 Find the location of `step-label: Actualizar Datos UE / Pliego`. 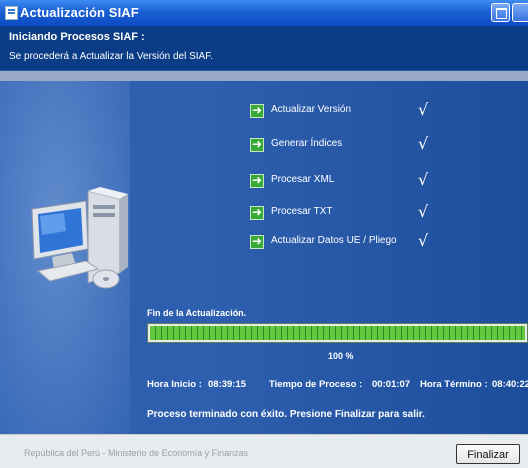

step-label: Actualizar Datos UE / Pliego is located at coordinates (334, 240).